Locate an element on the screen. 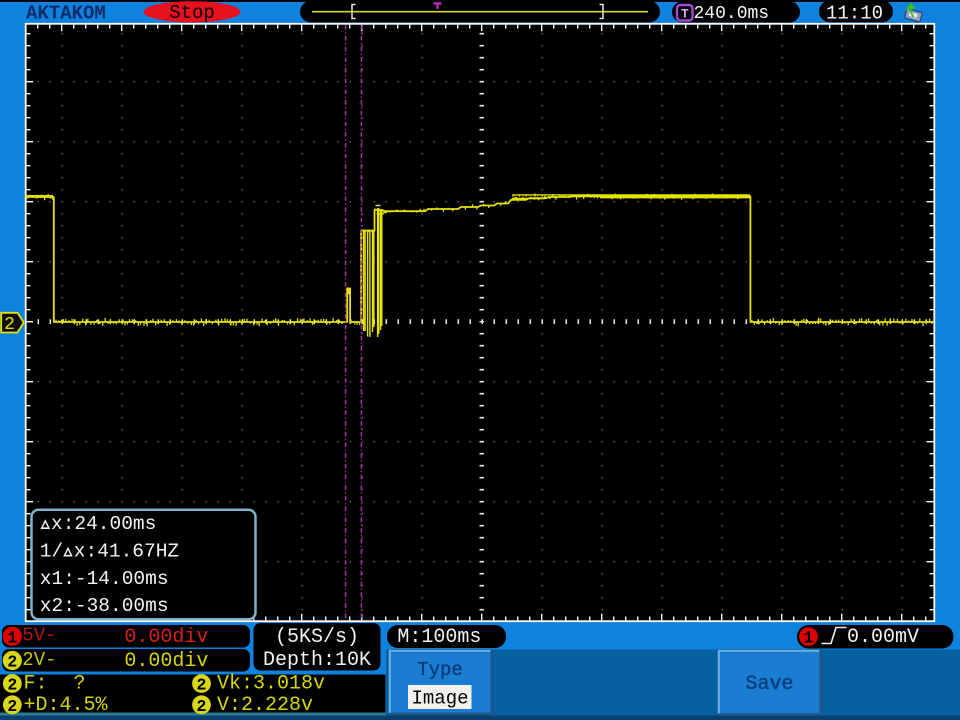 This screenshot has width=960, height=720. svg-text: T is located at coordinates (685, 14).